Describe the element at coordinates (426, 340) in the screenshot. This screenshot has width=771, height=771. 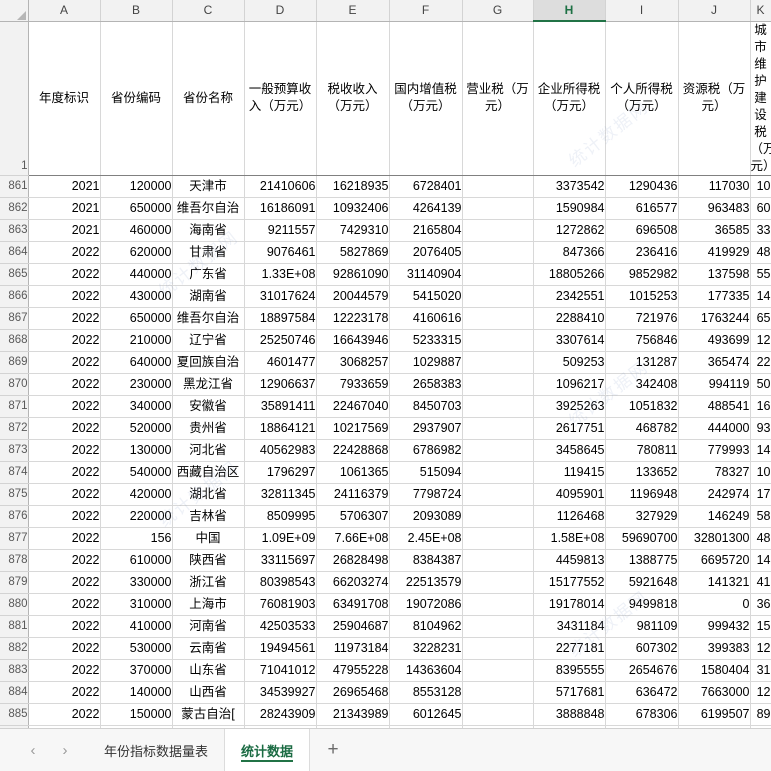
I see `table-cell: 5233315` at that location.